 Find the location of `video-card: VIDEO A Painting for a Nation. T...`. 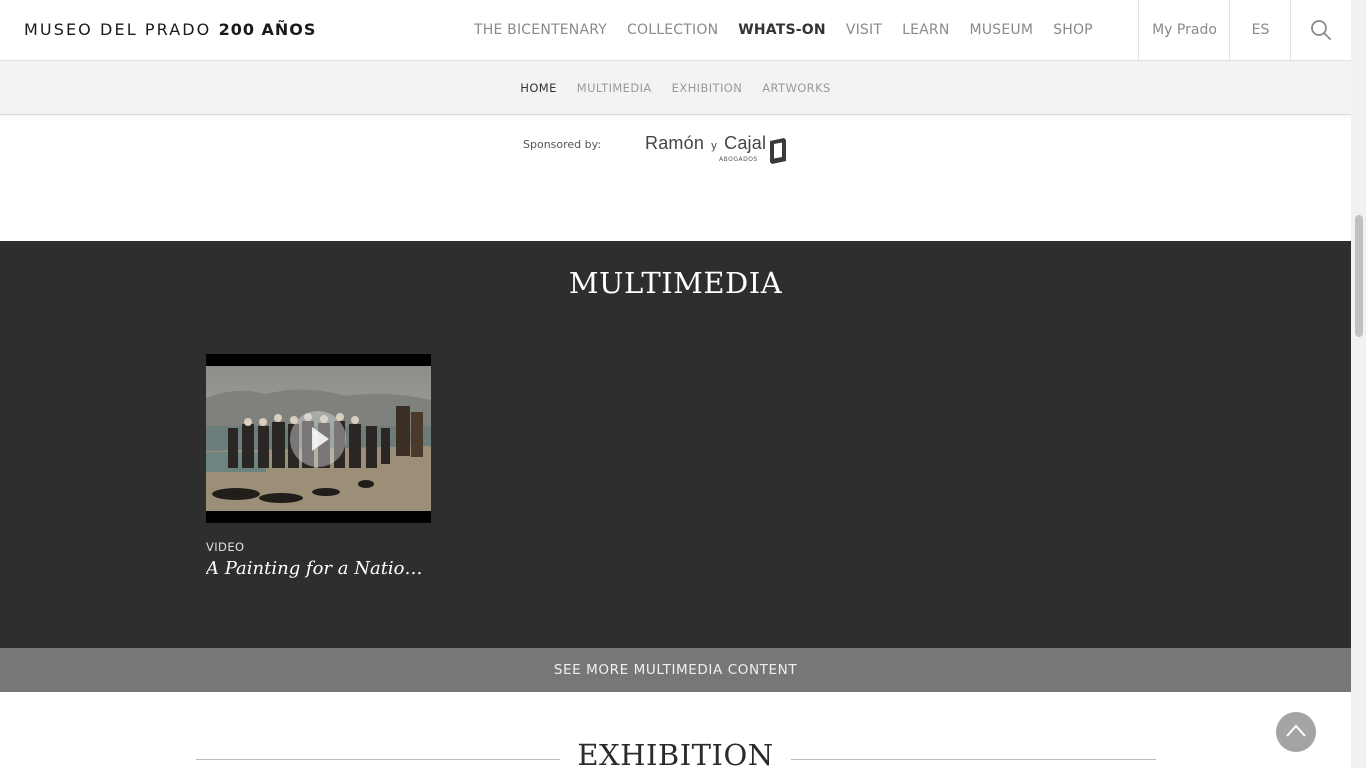

video-card: VIDEO A Painting for a Nation. T... is located at coordinates (318, 466).